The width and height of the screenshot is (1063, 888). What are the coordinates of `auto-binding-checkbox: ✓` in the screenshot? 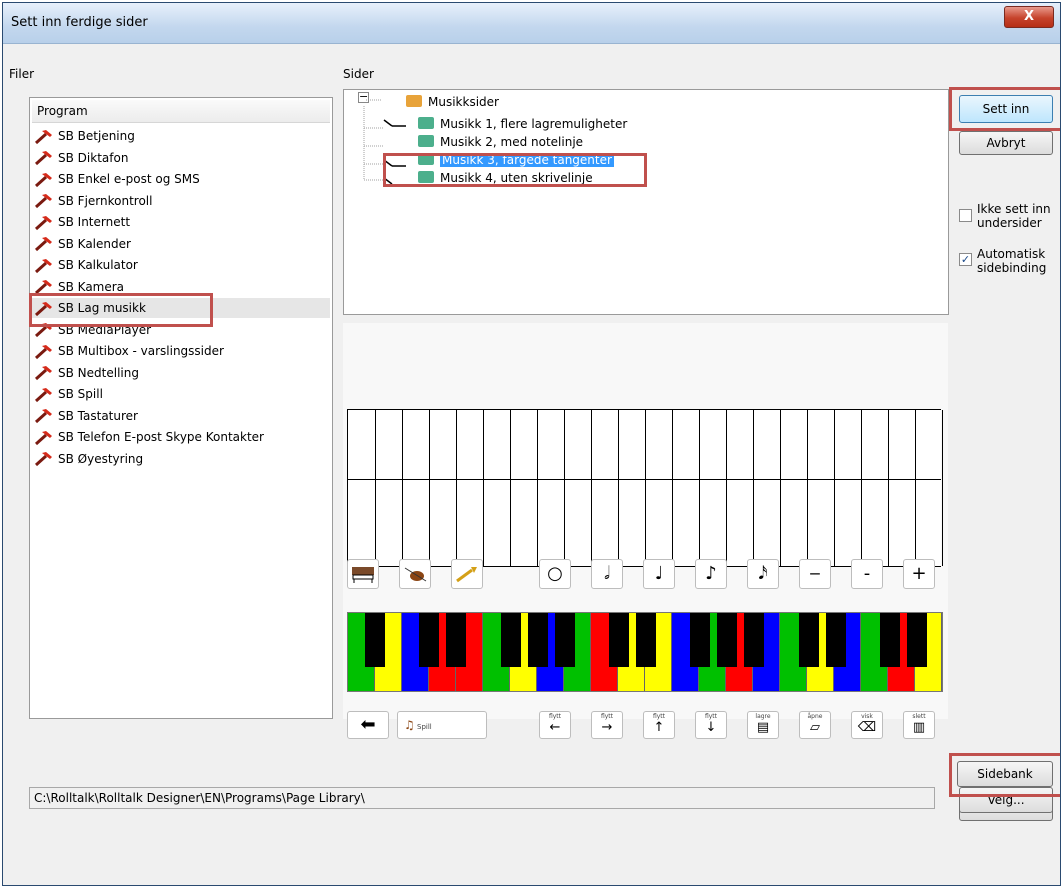 It's located at (965, 259).